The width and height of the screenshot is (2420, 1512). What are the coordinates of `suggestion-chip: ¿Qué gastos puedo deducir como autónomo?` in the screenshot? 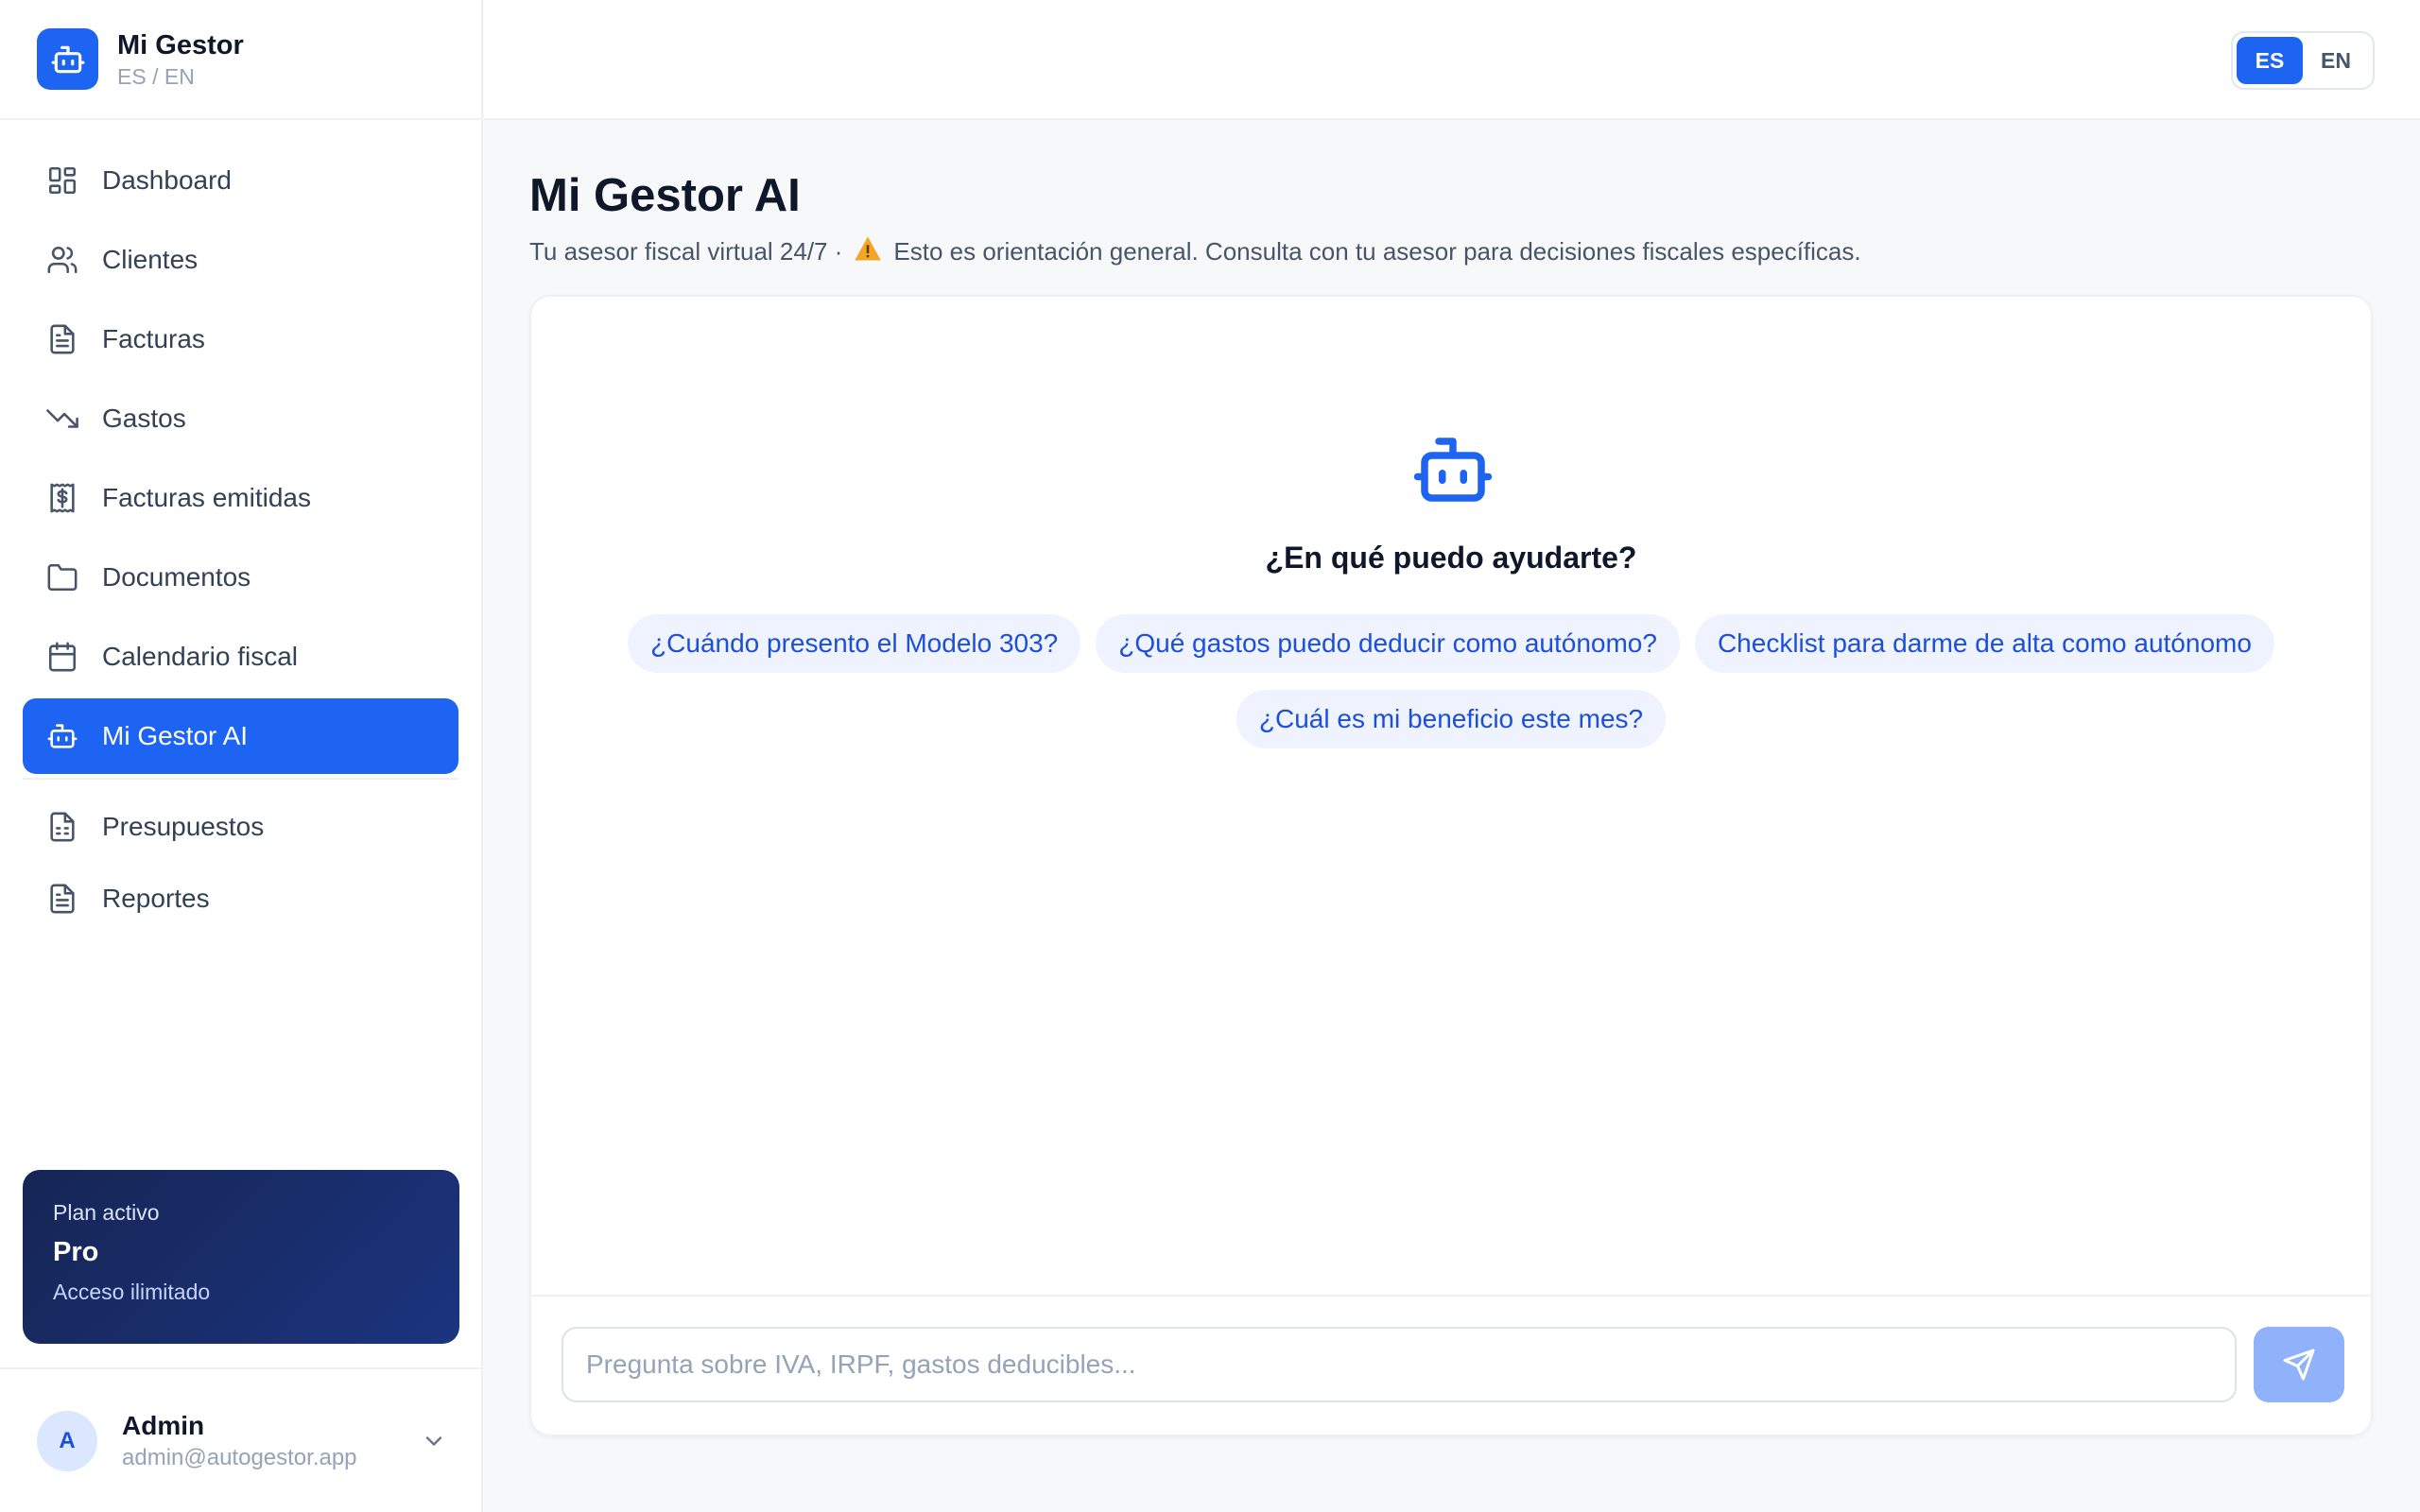 It's located at (1388, 643).